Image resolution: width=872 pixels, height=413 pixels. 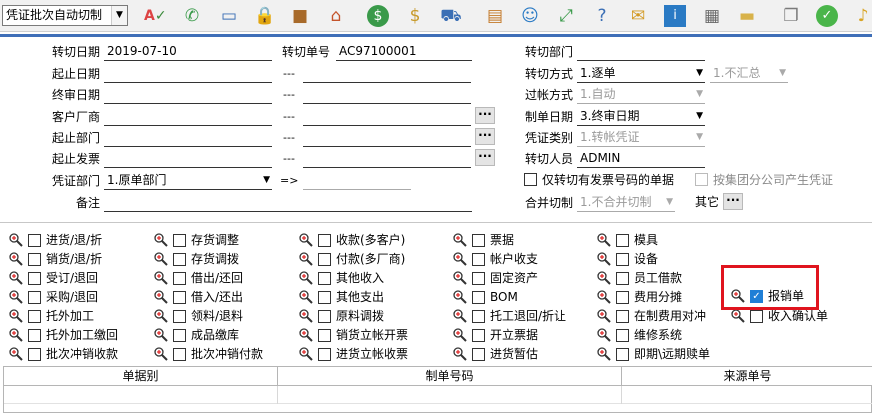 What do you see at coordinates (265, 16) in the screenshot?
I see `lock-icon: 🔒` at bounding box center [265, 16].